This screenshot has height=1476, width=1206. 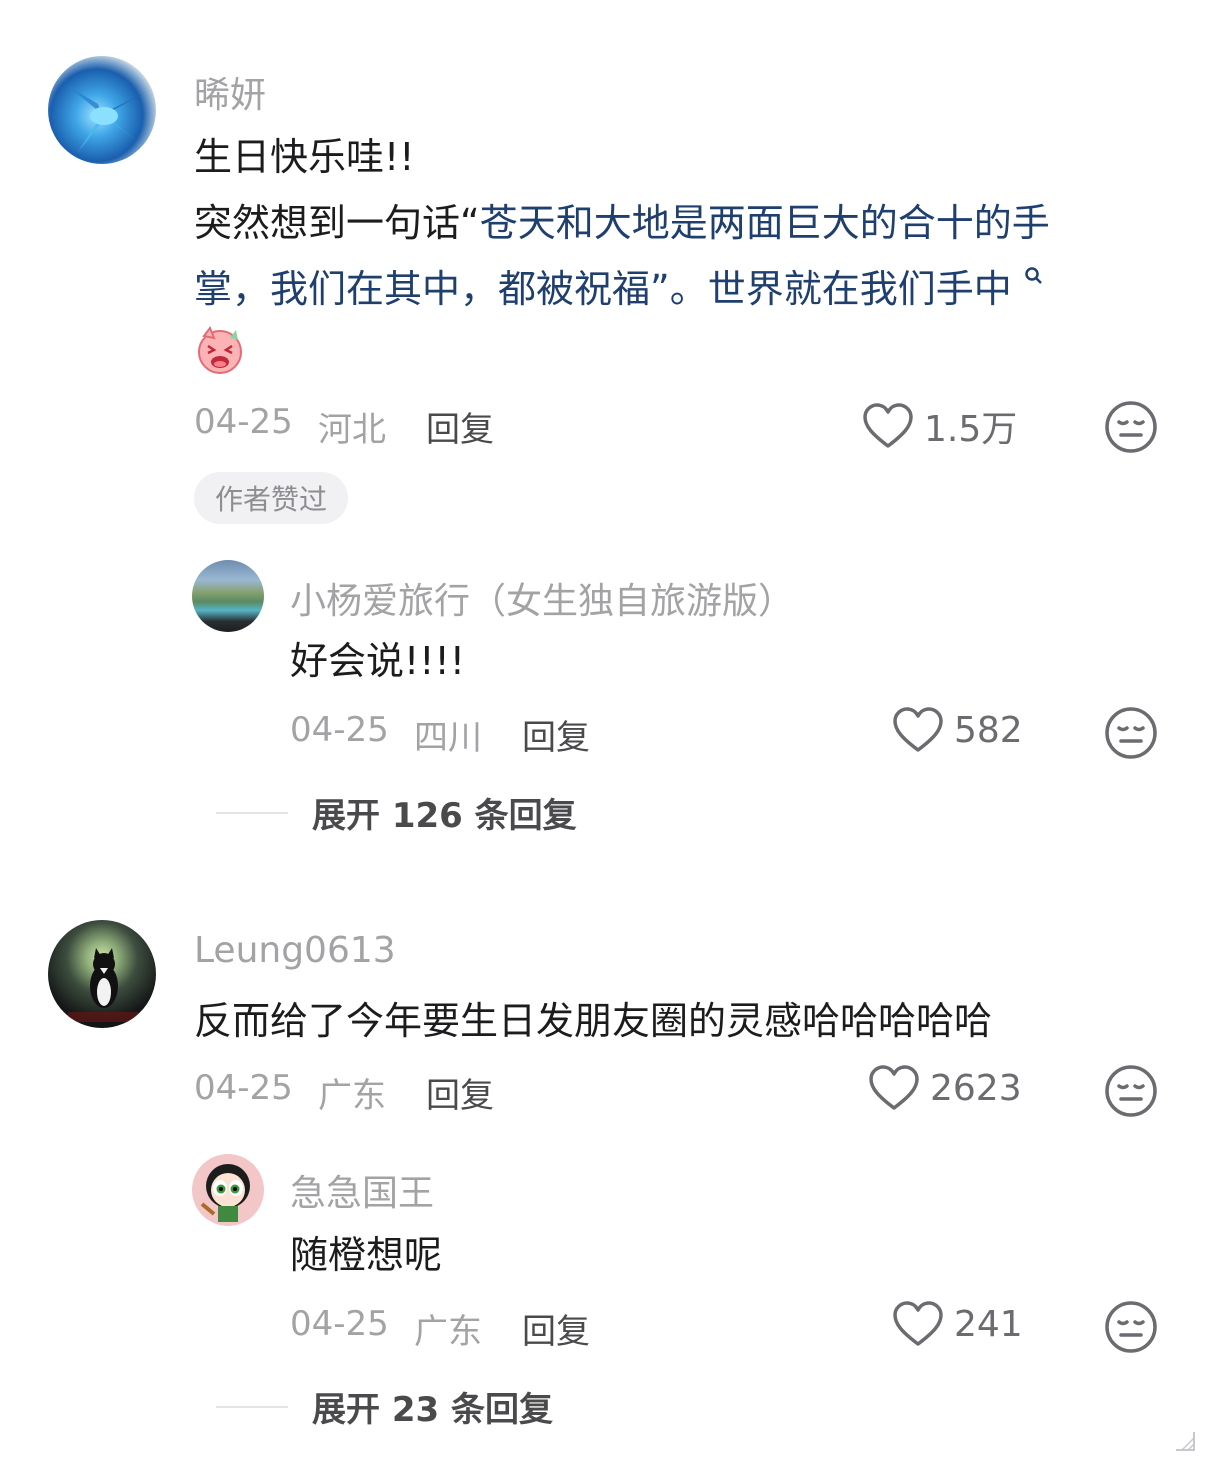 I want to click on comment-text: 随橙想呢, so click(x=366, y=1255).